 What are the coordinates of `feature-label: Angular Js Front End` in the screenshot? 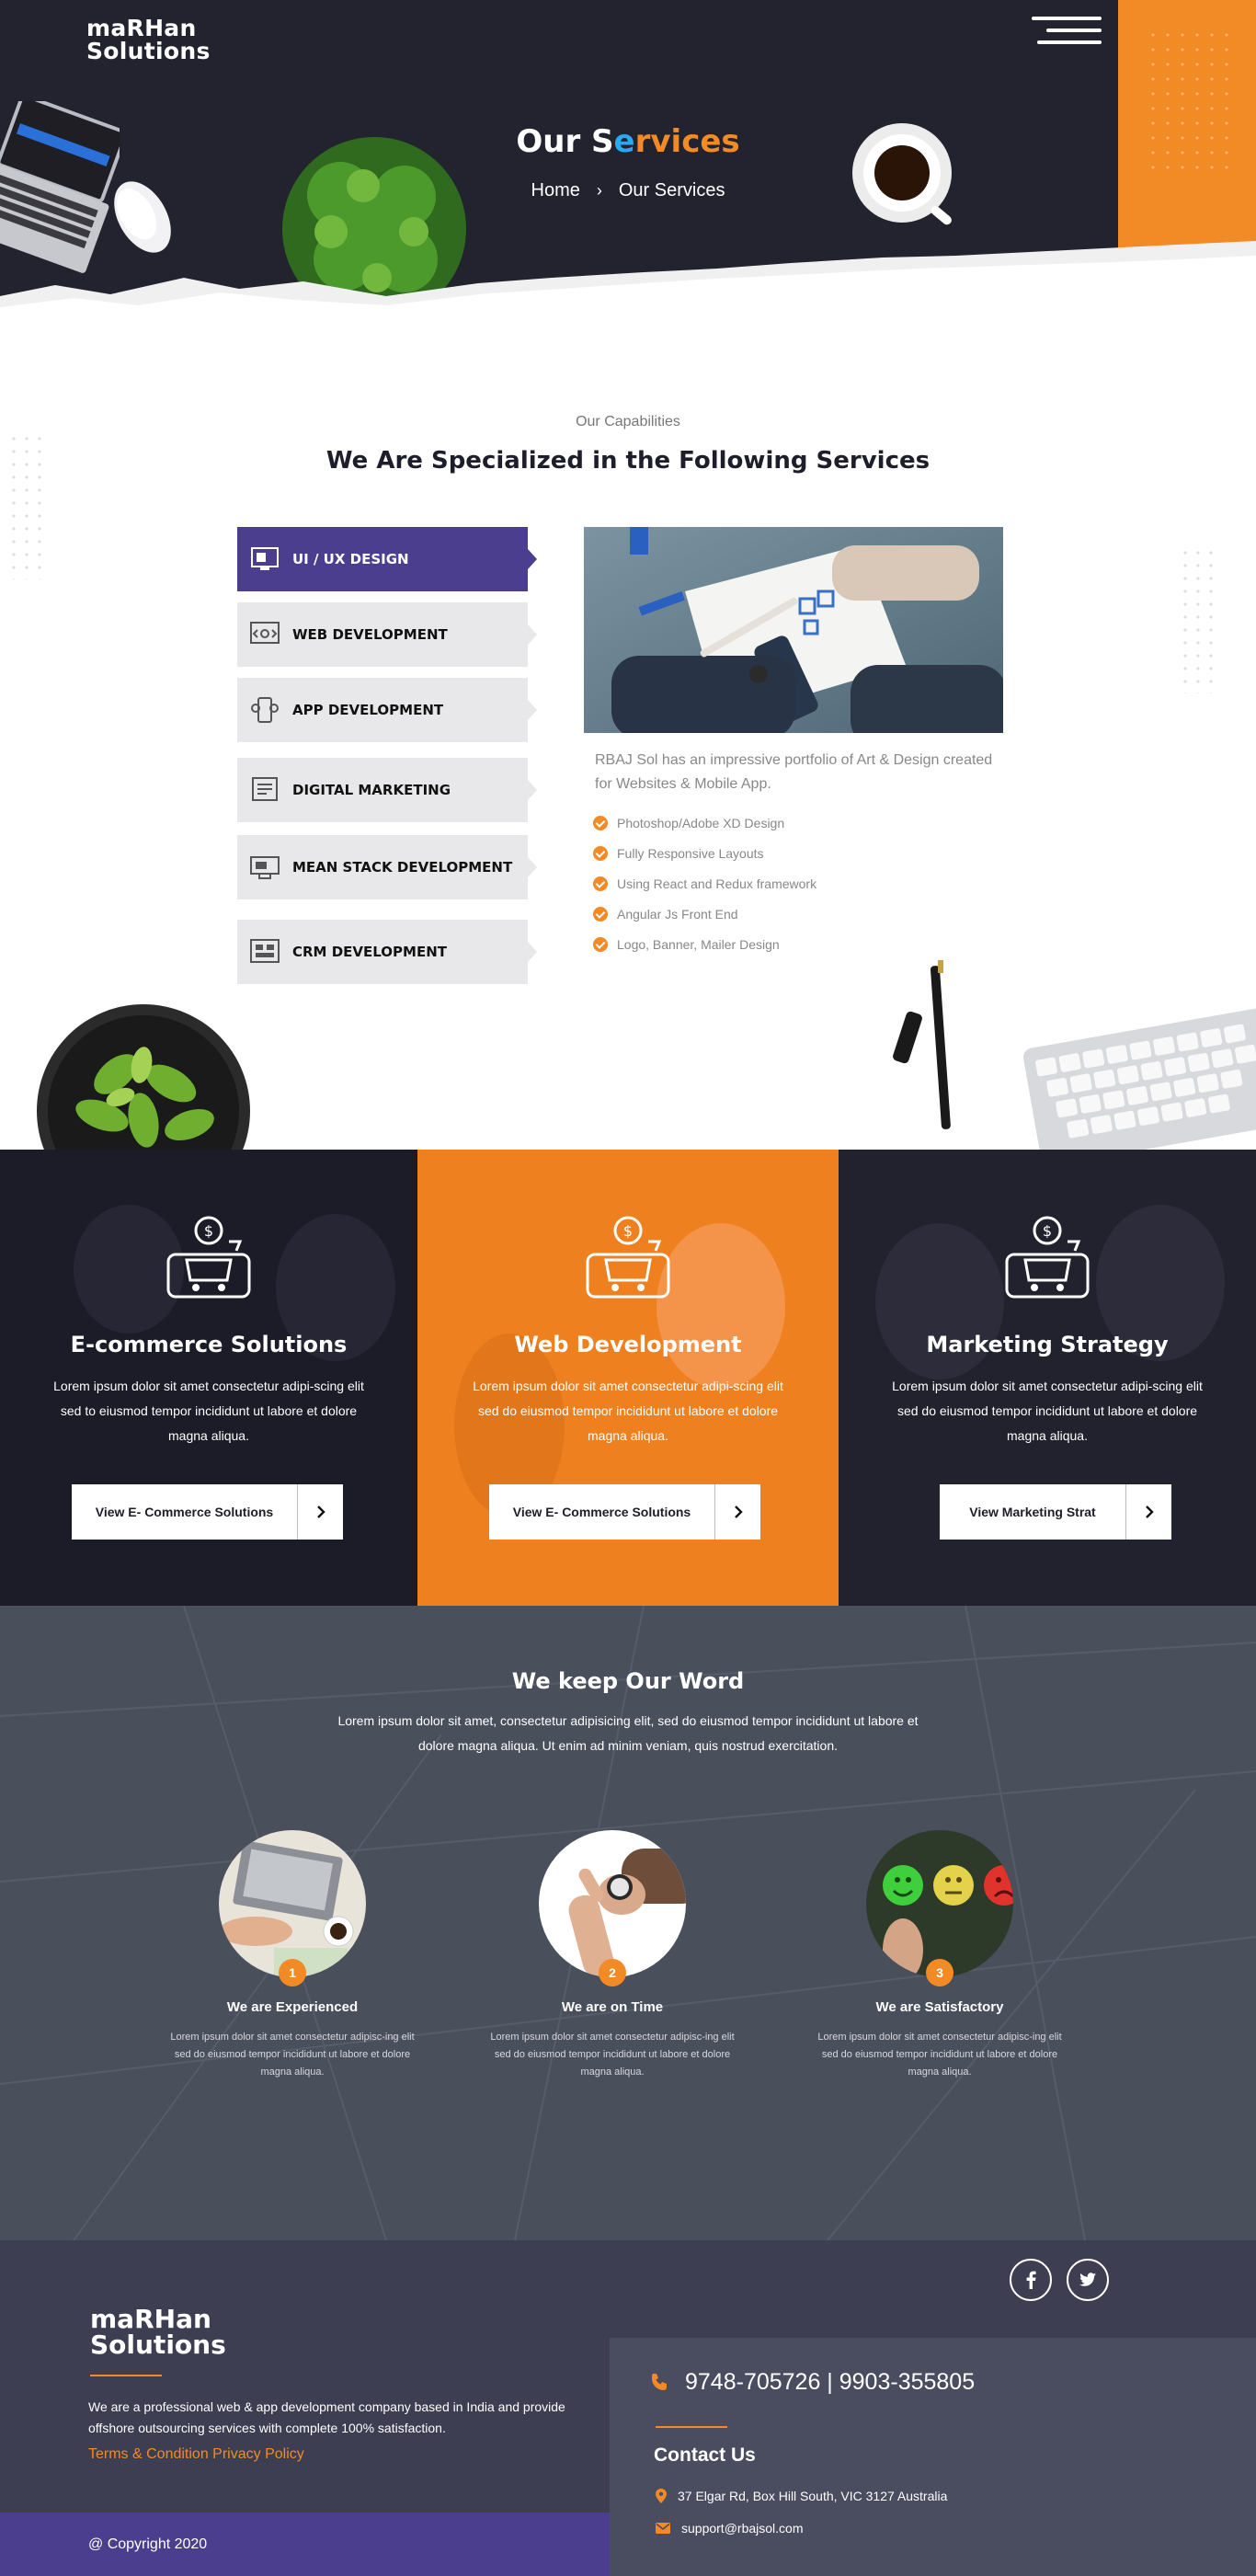 It's located at (677, 914).